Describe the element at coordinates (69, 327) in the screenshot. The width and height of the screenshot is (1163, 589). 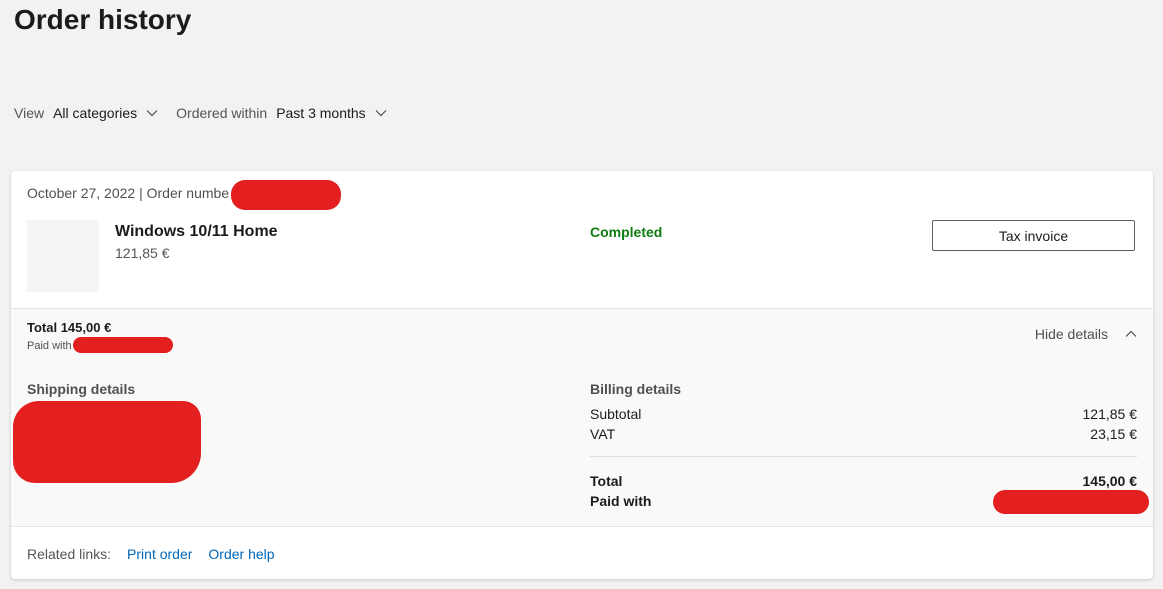
I see `order-total: Total 145,00 €` at that location.